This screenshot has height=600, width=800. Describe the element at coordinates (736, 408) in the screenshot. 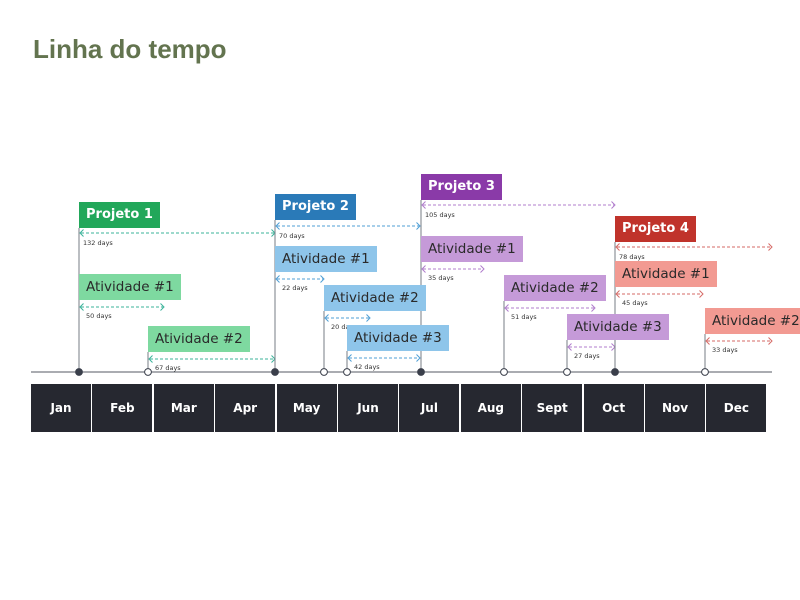

I see `month-dec: Dec` at that location.